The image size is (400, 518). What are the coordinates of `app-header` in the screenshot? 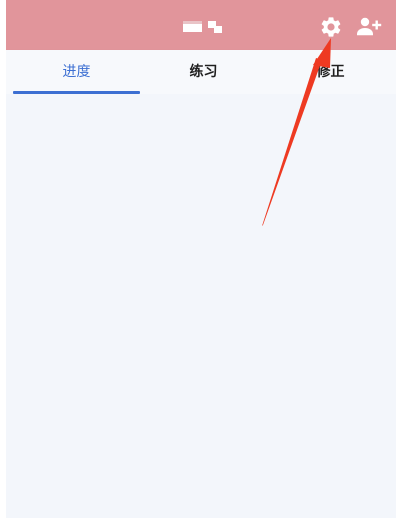 It's located at (200, 25).